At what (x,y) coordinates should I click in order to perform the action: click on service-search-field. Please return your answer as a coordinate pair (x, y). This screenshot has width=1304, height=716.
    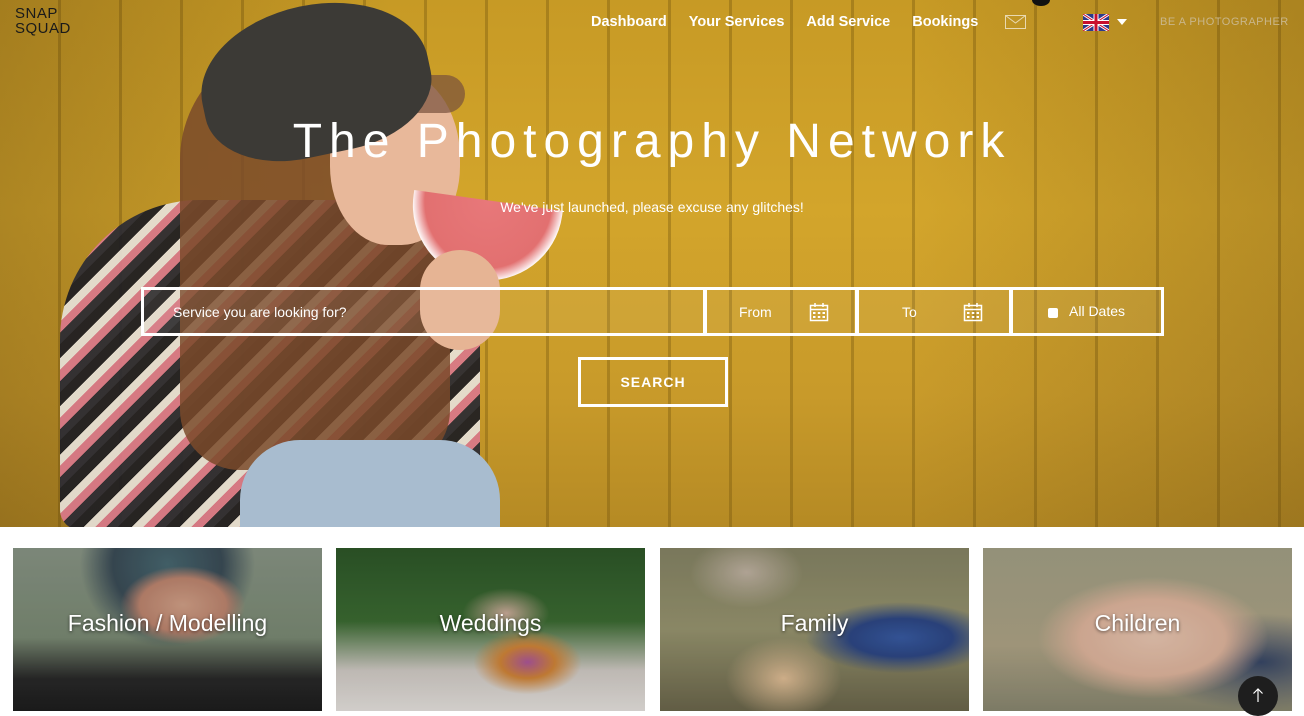
    Looking at the image, I should click on (423, 311).